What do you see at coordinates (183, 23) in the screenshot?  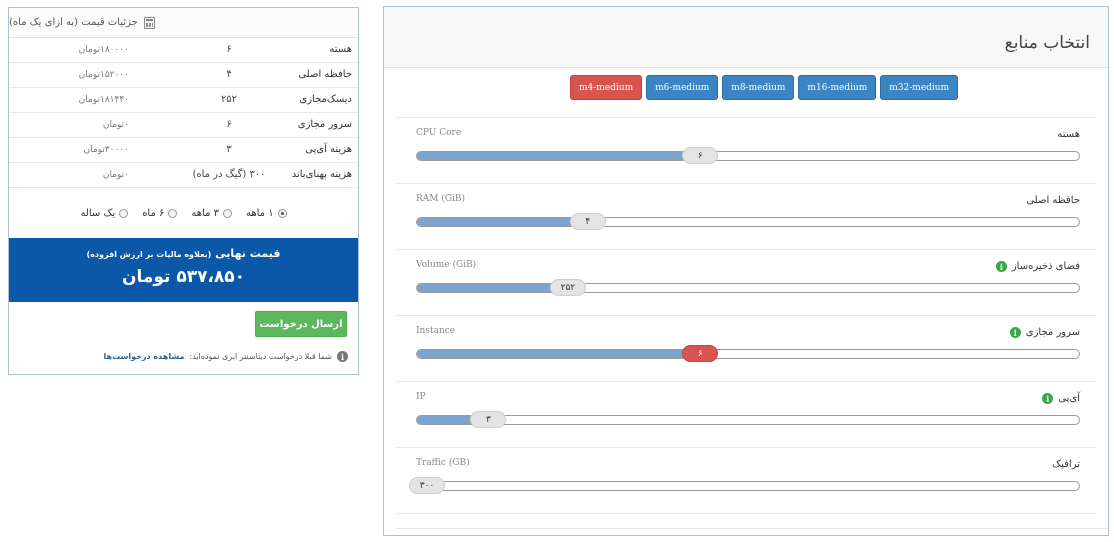 I see `price-details-header: جزئیات قیمت (به ازای یک ماه)` at bounding box center [183, 23].